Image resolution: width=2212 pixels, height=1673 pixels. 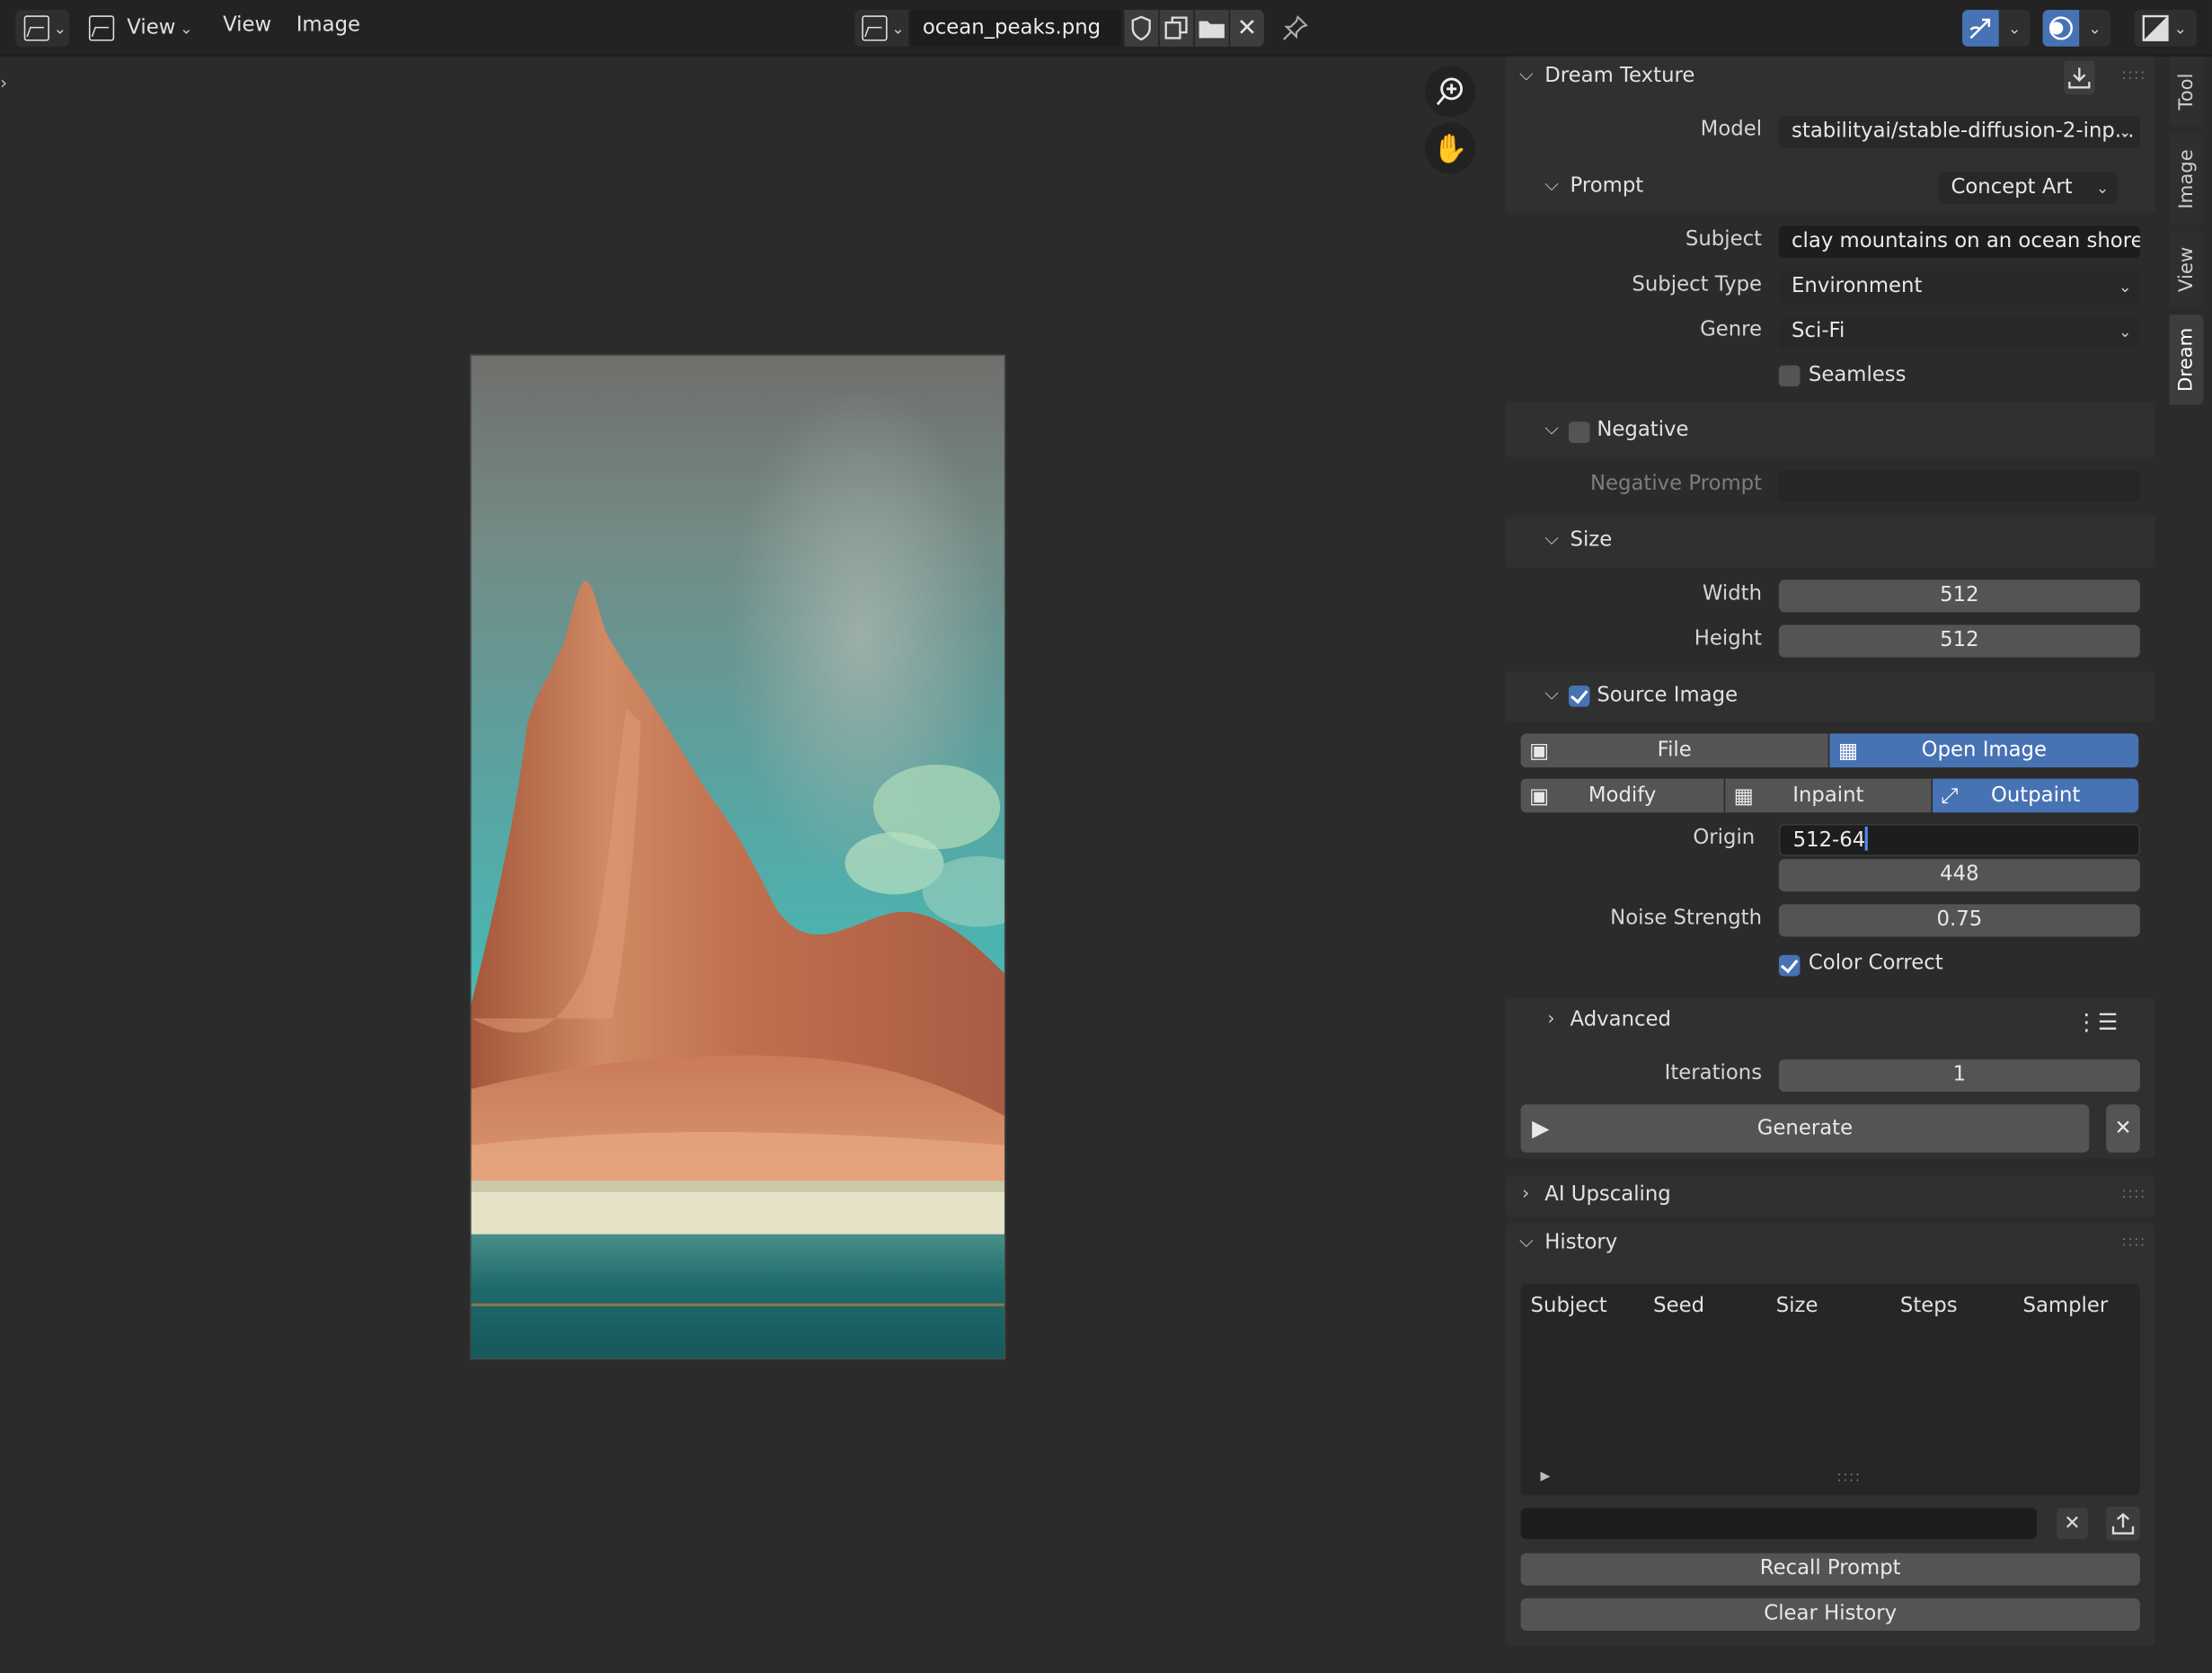 What do you see at coordinates (1176, 28) in the screenshot?
I see `duplicate-image-button` at bounding box center [1176, 28].